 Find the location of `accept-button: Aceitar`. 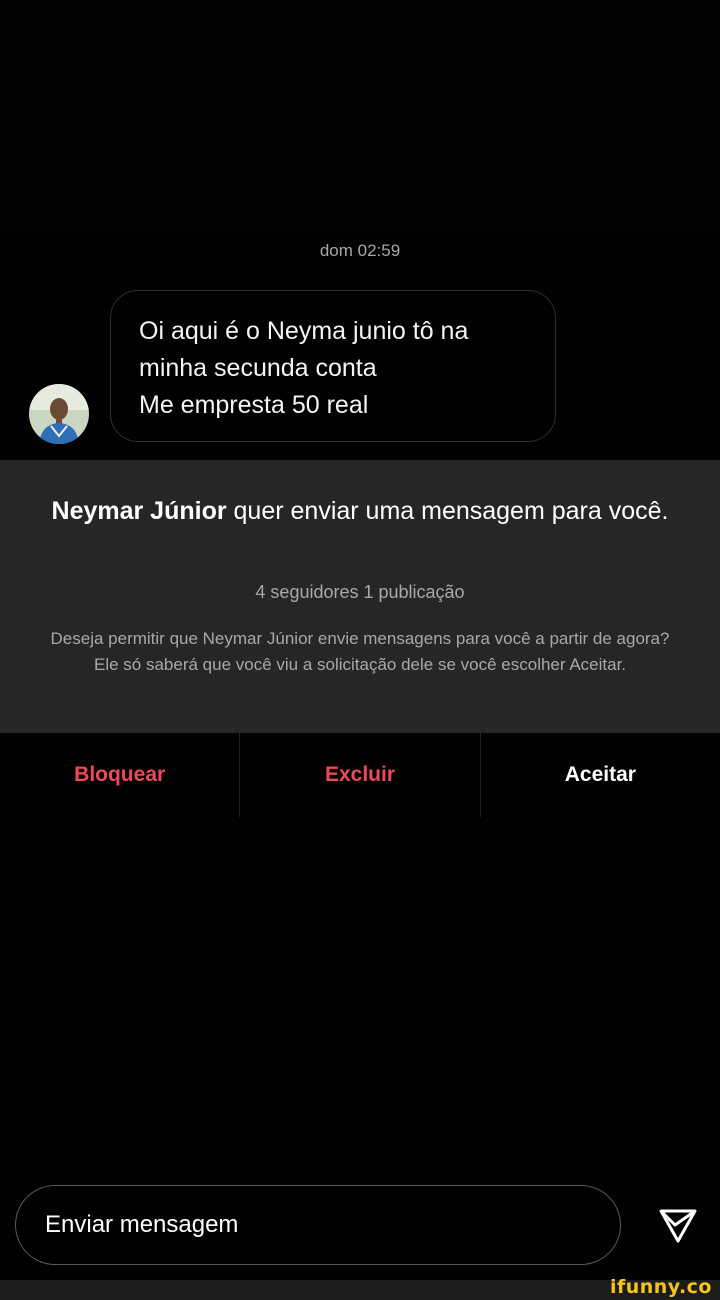

accept-button: Aceitar is located at coordinates (600, 775).